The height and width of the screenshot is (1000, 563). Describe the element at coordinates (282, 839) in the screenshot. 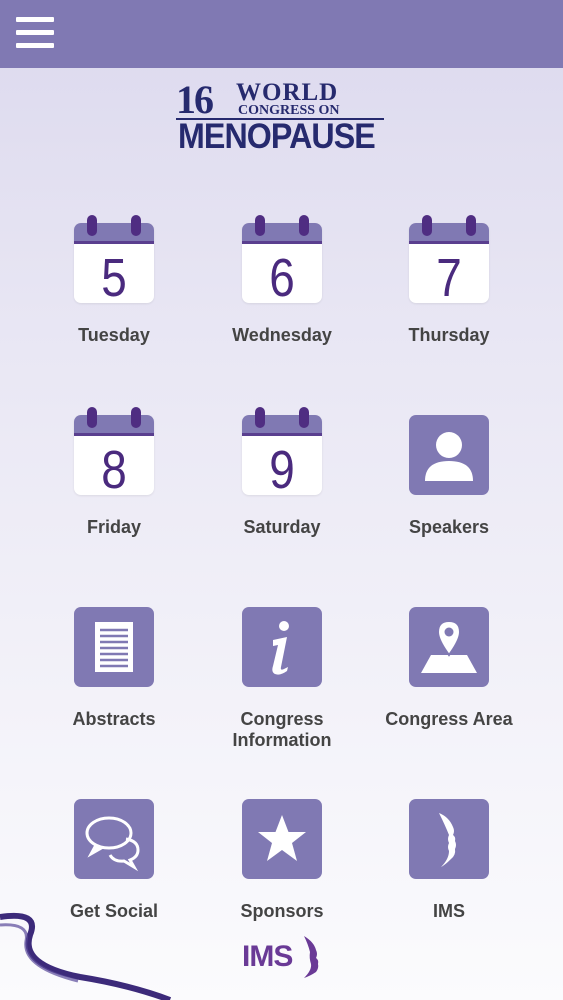

I see `star-icon` at that location.